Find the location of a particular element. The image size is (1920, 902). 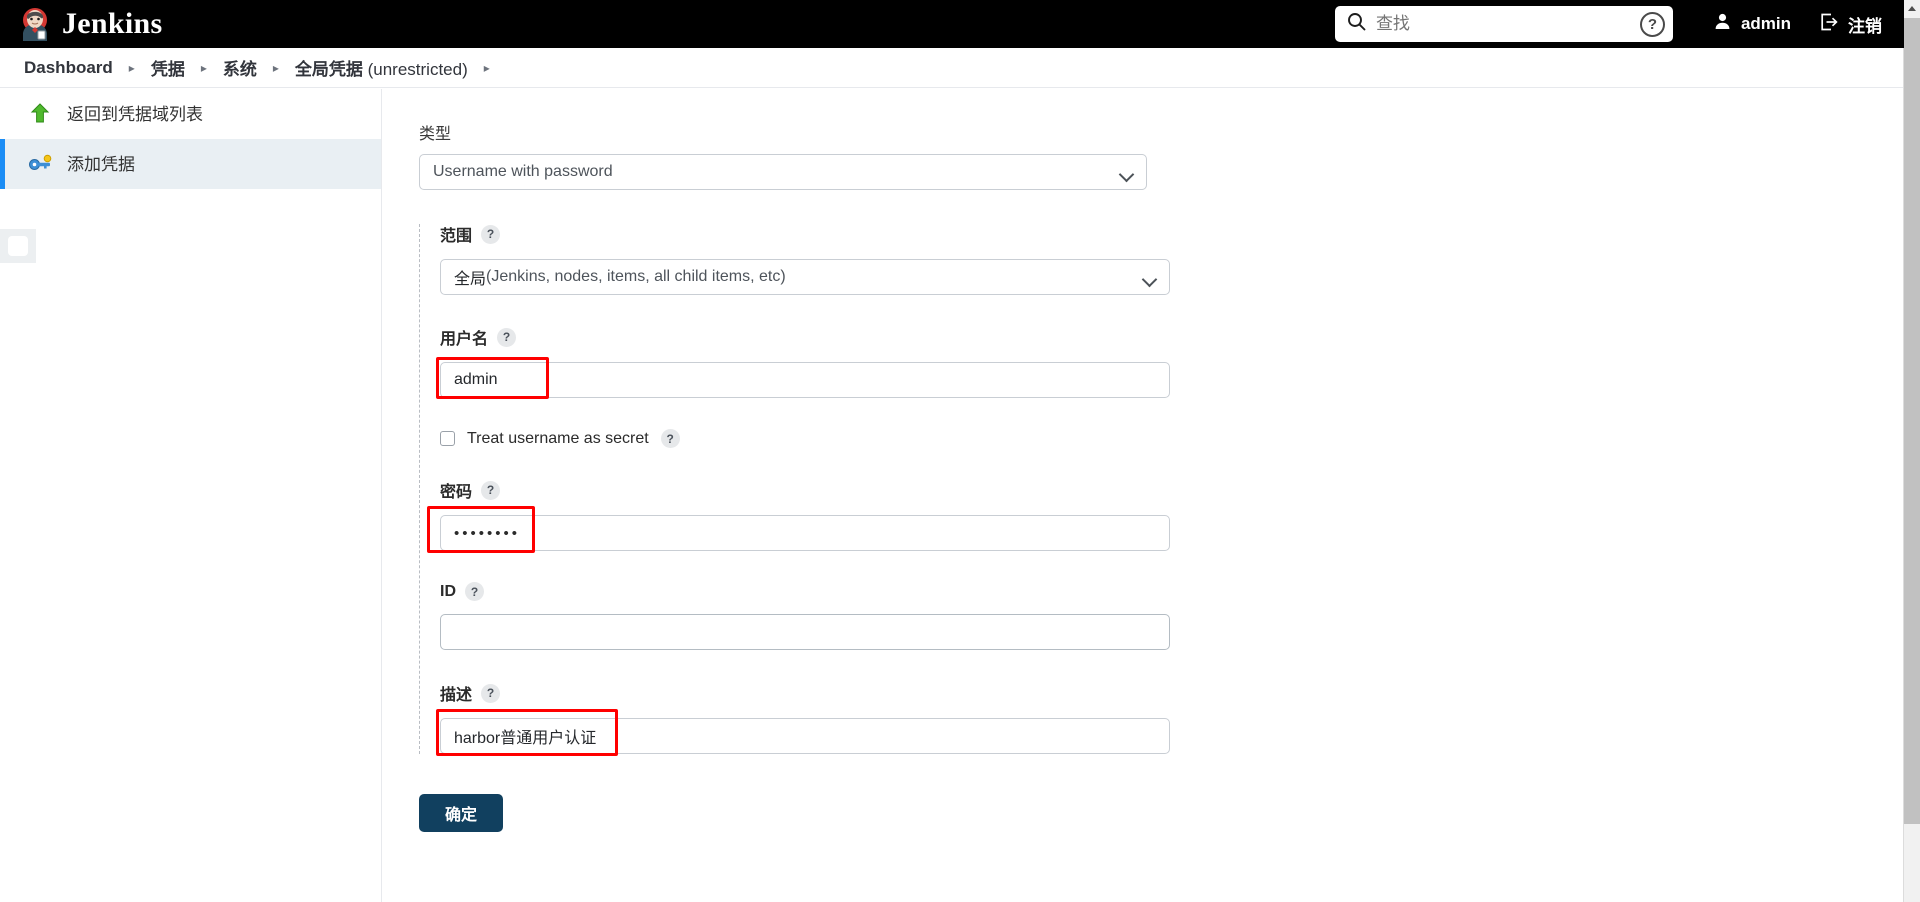

field-type: 类型 Username with password is located at coordinates (1151, 155).